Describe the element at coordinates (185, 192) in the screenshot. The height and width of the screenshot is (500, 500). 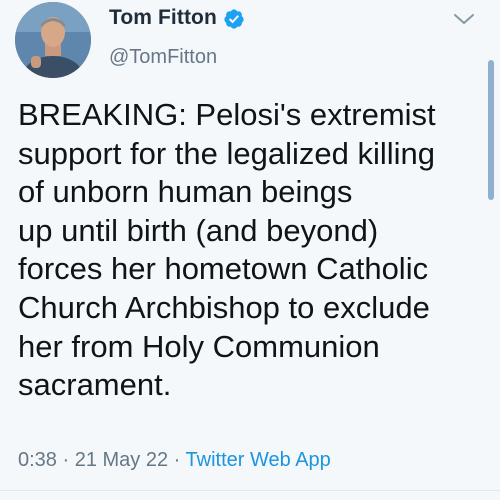
I see `tweet-text-line: of unborn human beings` at that location.